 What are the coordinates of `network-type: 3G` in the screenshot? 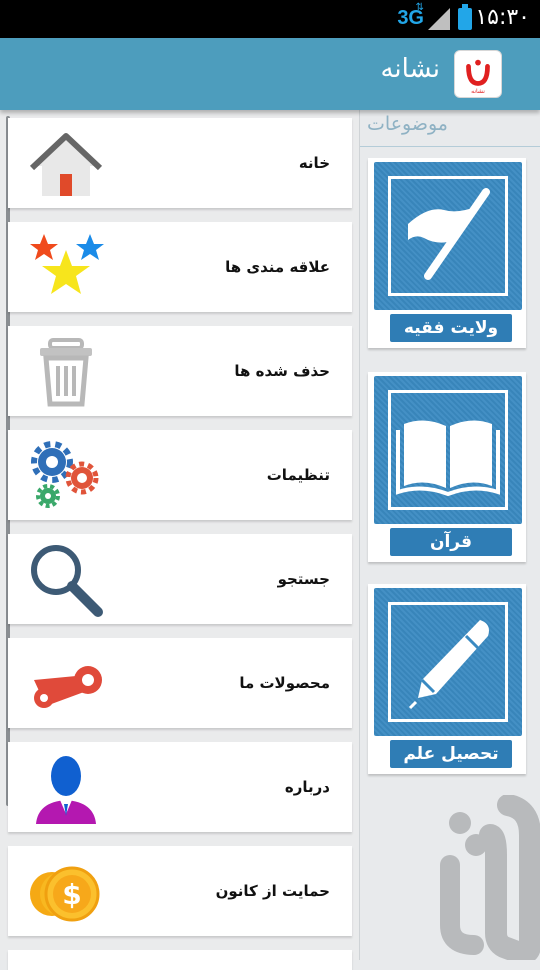 It's located at (410, 18).